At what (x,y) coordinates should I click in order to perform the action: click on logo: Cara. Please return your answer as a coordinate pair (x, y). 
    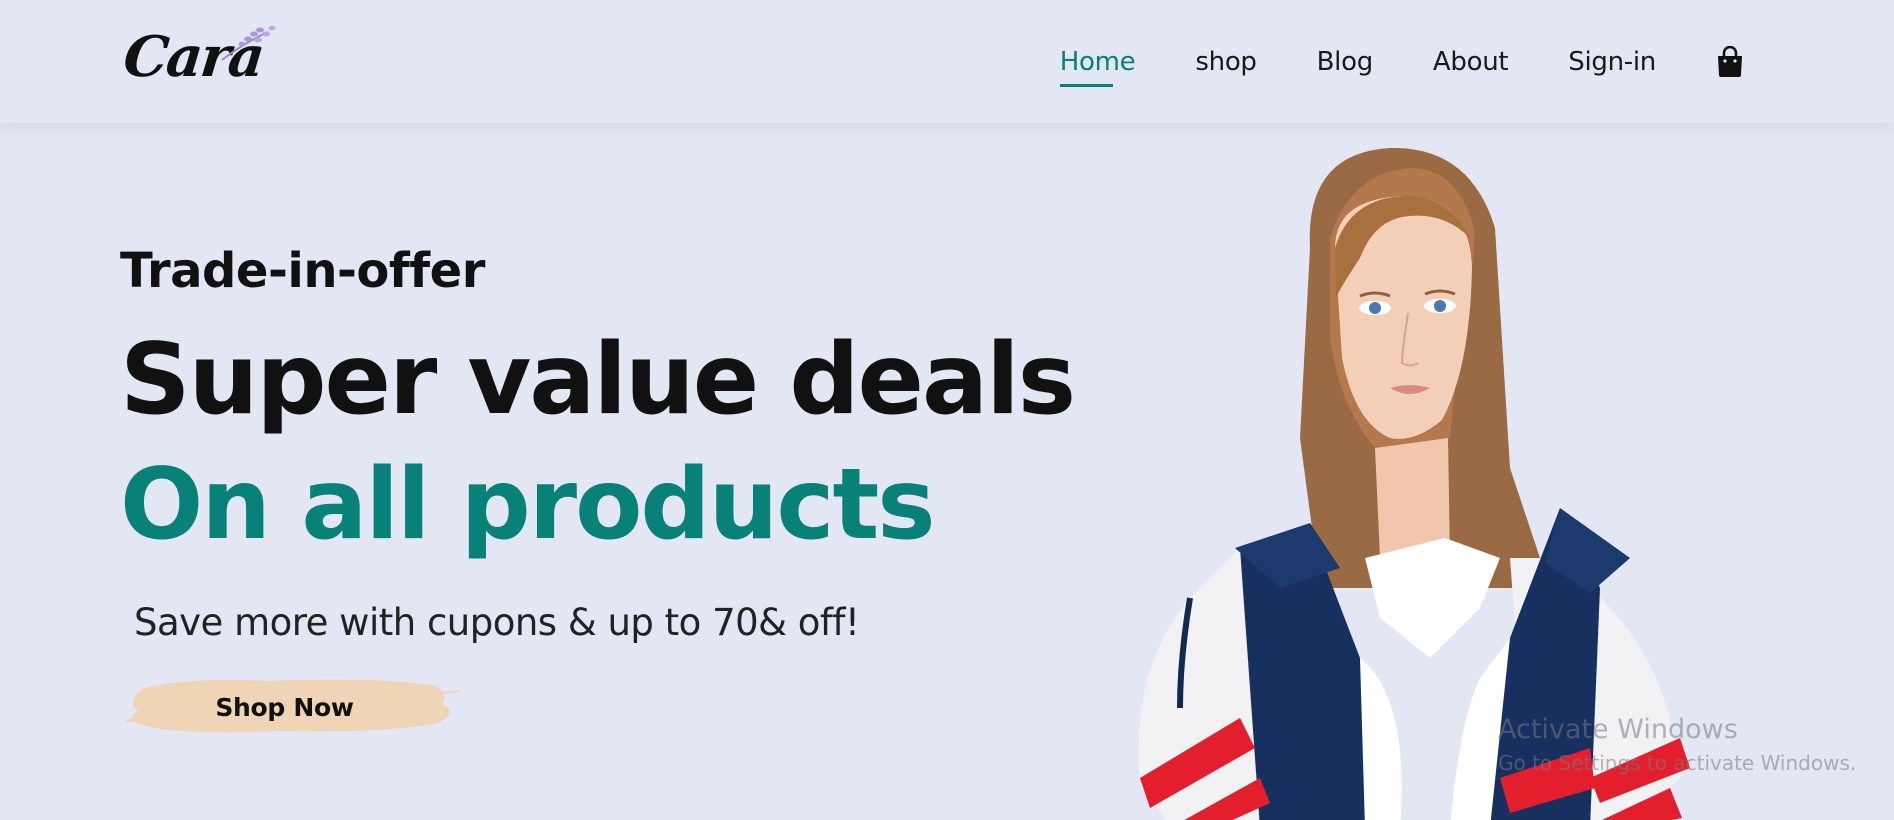
    Looking at the image, I should click on (200, 57).